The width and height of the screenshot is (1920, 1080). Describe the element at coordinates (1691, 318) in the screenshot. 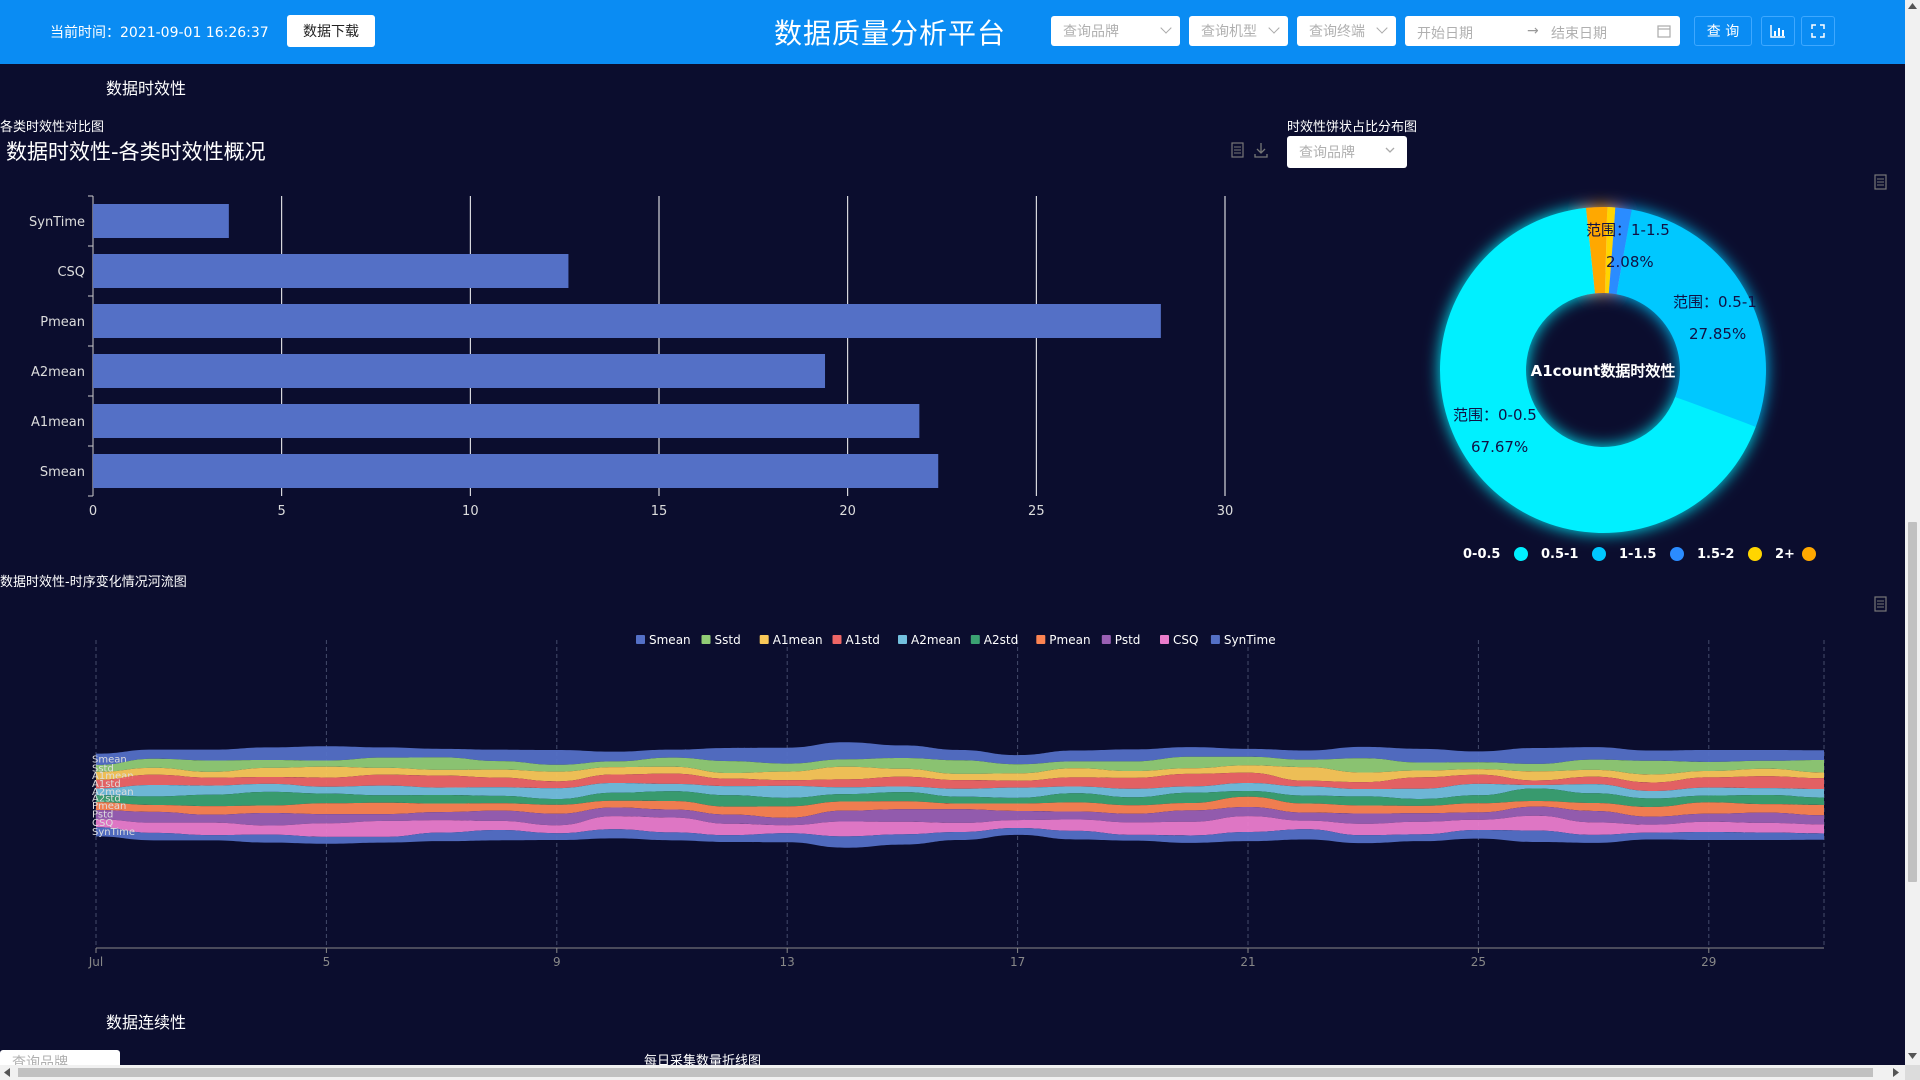

I see `pie-slice` at that location.